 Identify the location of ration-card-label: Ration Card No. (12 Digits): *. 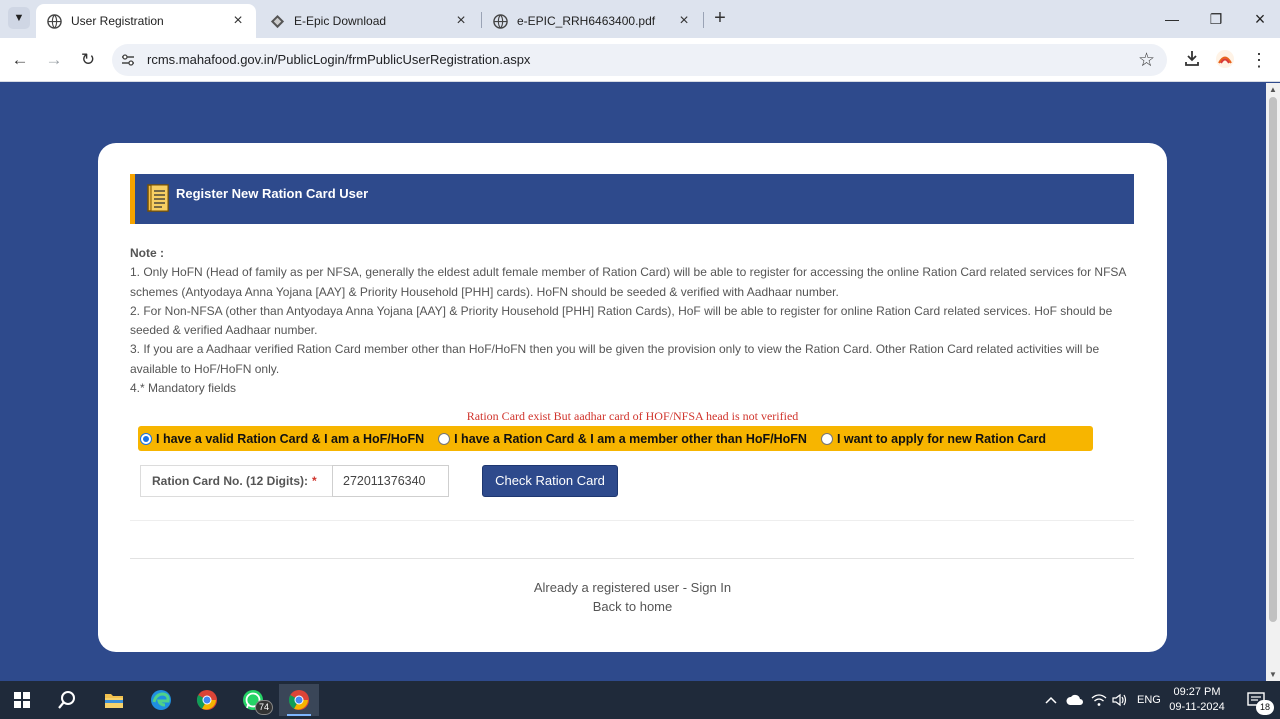
(236, 481).